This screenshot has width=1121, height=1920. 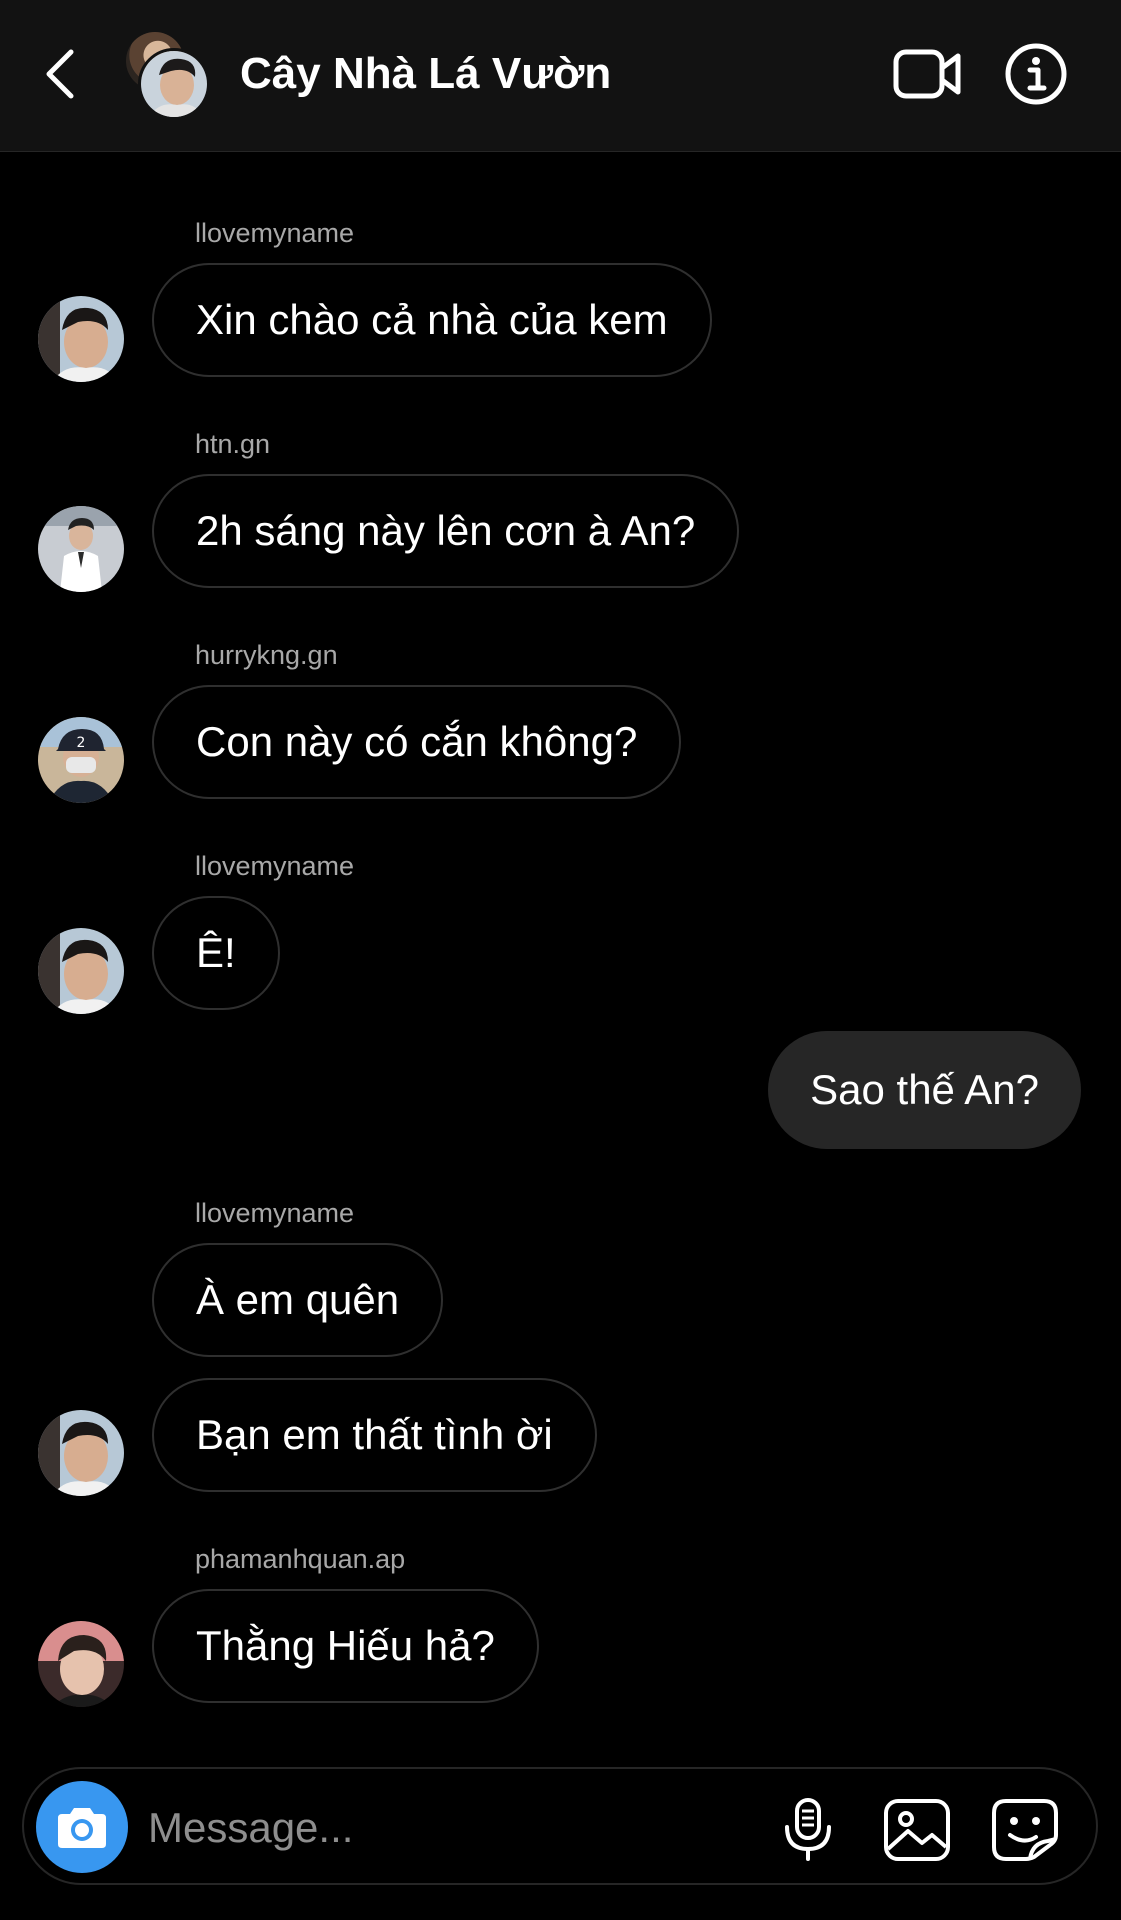 I want to click on chevron-left-icon, so click(x=60, y=74).